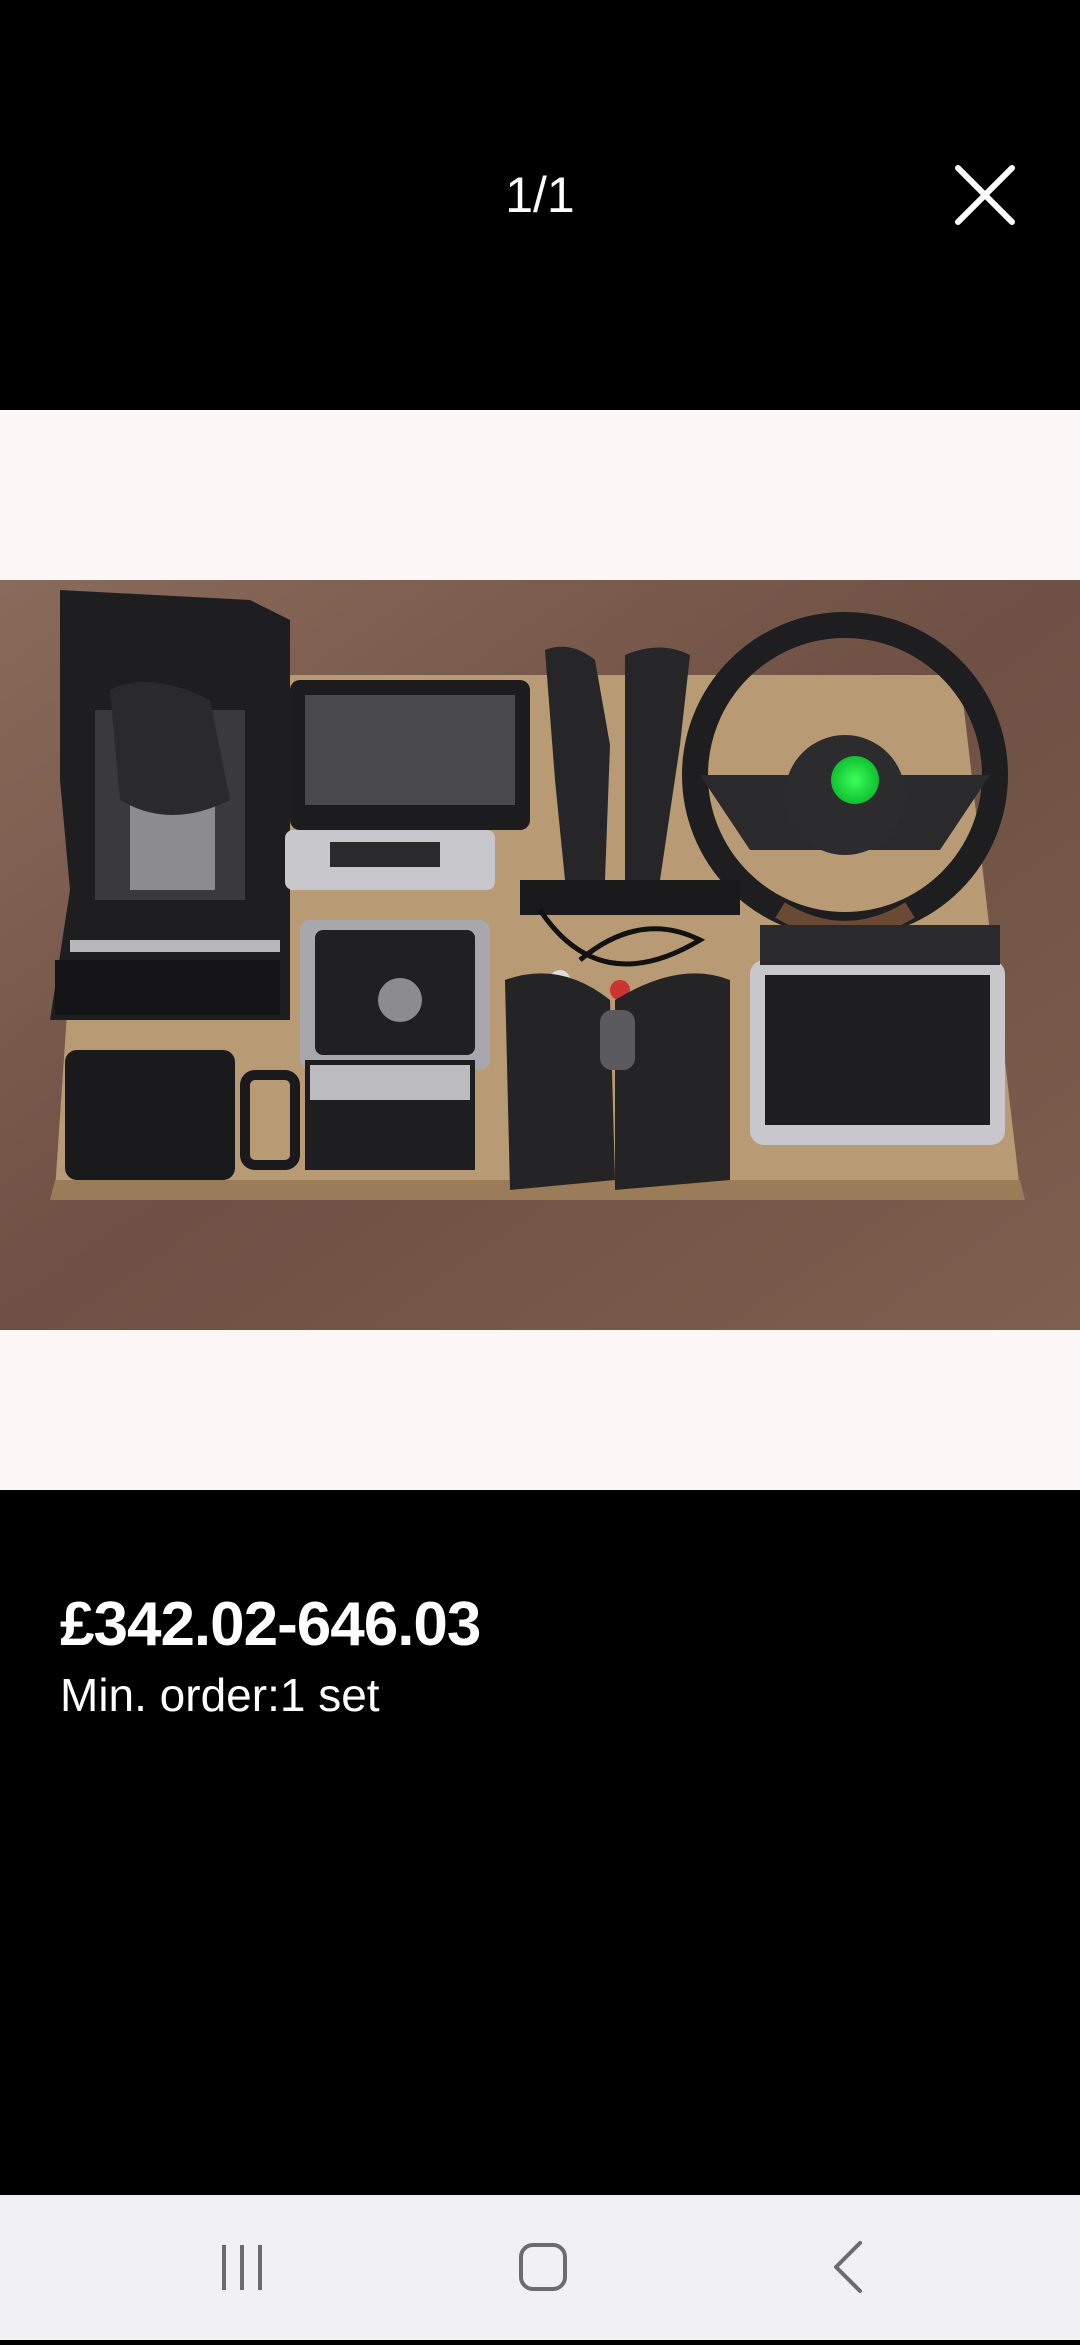 The image size is (1080, 2345). Describe the element at coordinates (220, 1695) in the screenshot. I see `min-order-label: Min. order:1 set` at that location.